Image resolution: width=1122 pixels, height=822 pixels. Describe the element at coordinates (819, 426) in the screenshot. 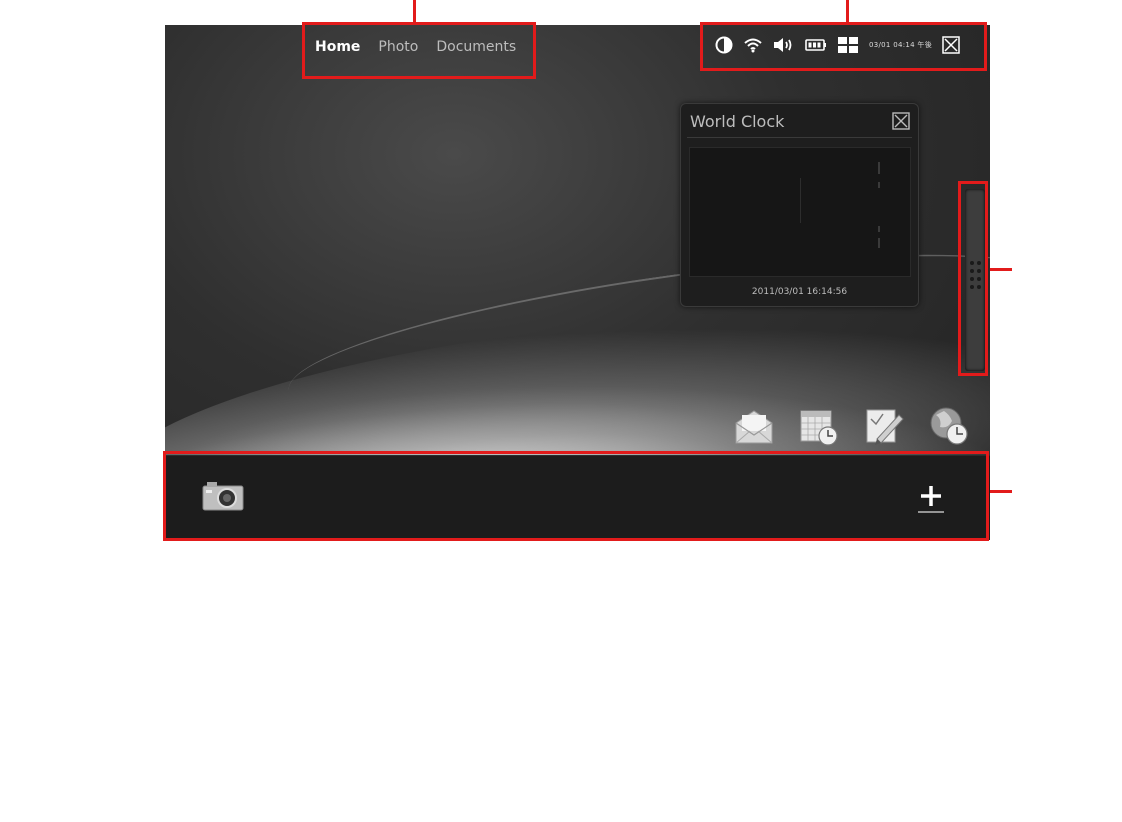

I see `calendar-clock-icon` at that location.